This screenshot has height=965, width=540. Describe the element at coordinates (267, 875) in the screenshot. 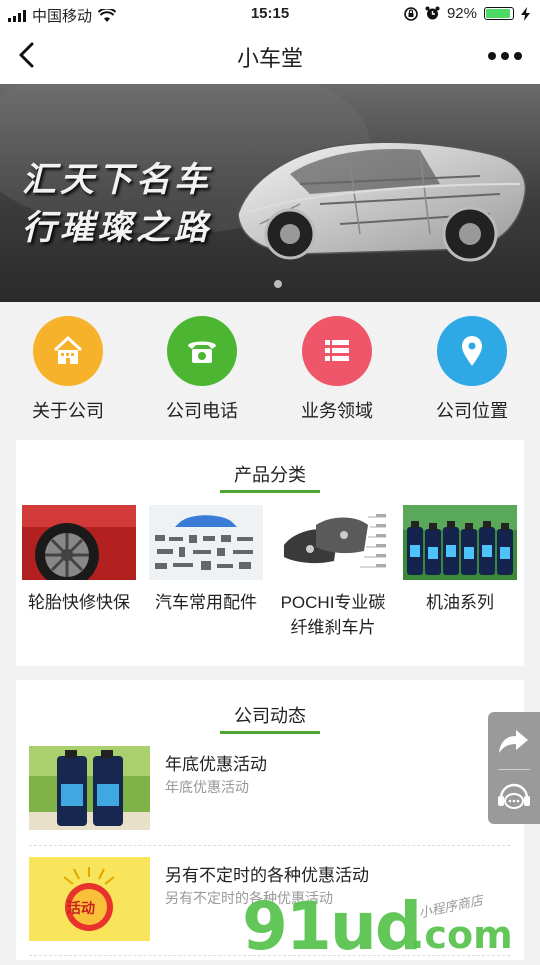

I see `news-item-title: 另有不定时的各种优惠活动` at that location.